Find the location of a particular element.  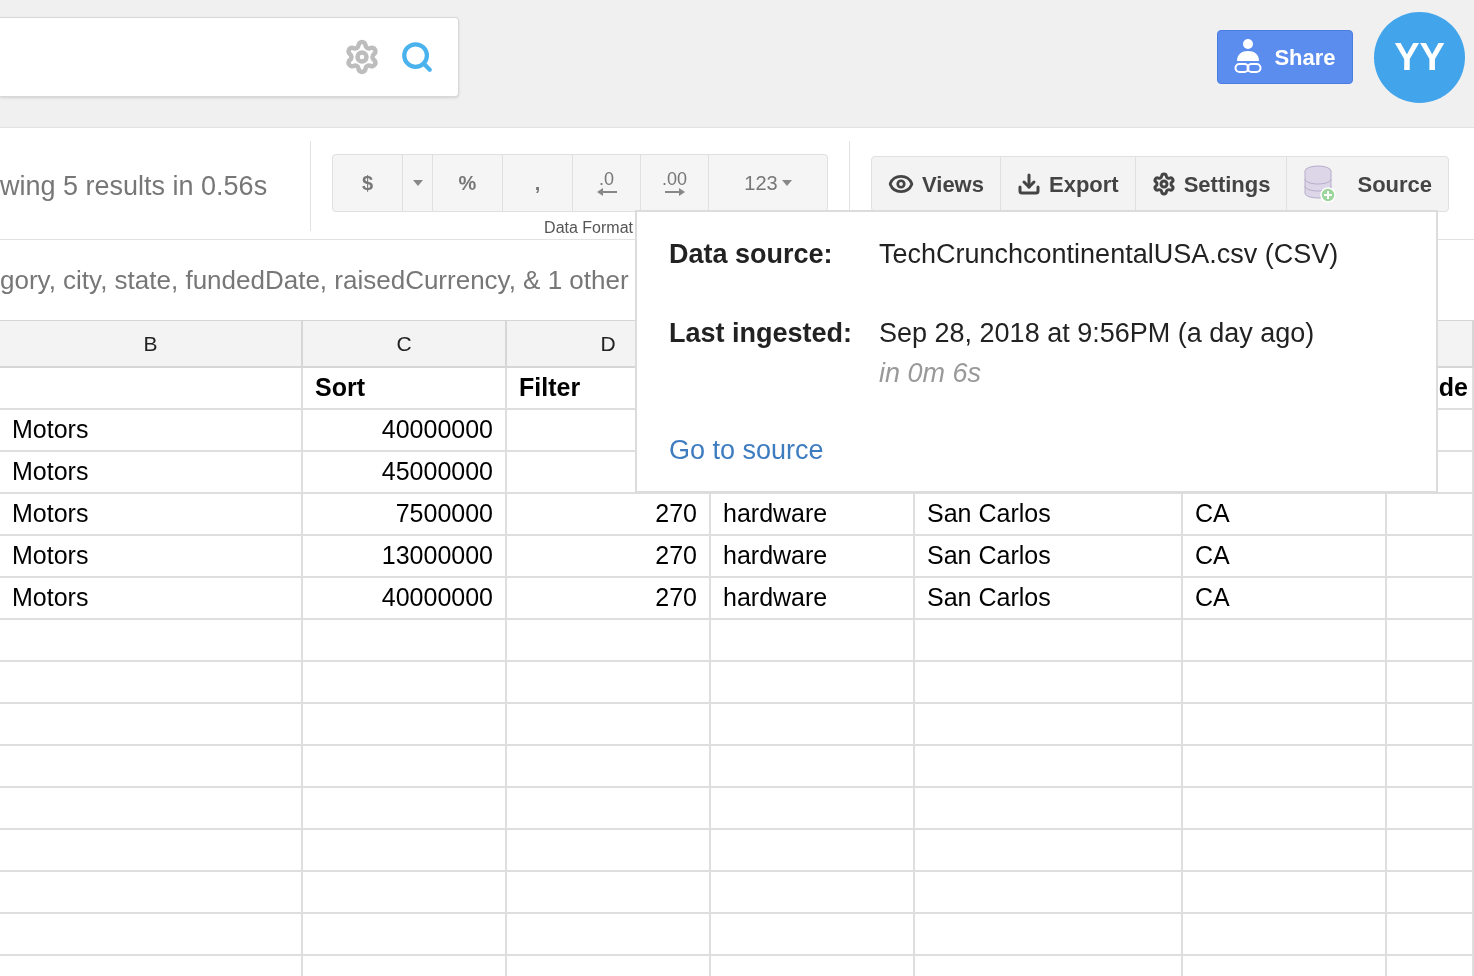

ingest-duration: in 0m 6s is located at coordinates (931, 373).